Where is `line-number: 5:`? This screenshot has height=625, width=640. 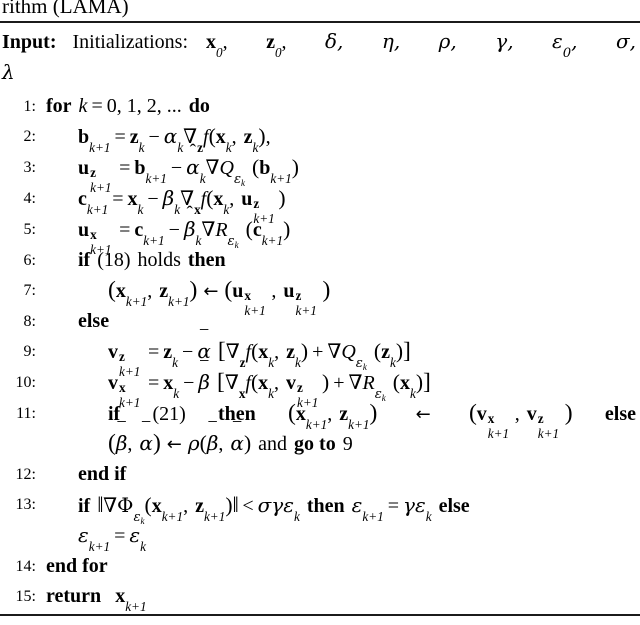
line-number: 5: is located at coordinates (29, 229).